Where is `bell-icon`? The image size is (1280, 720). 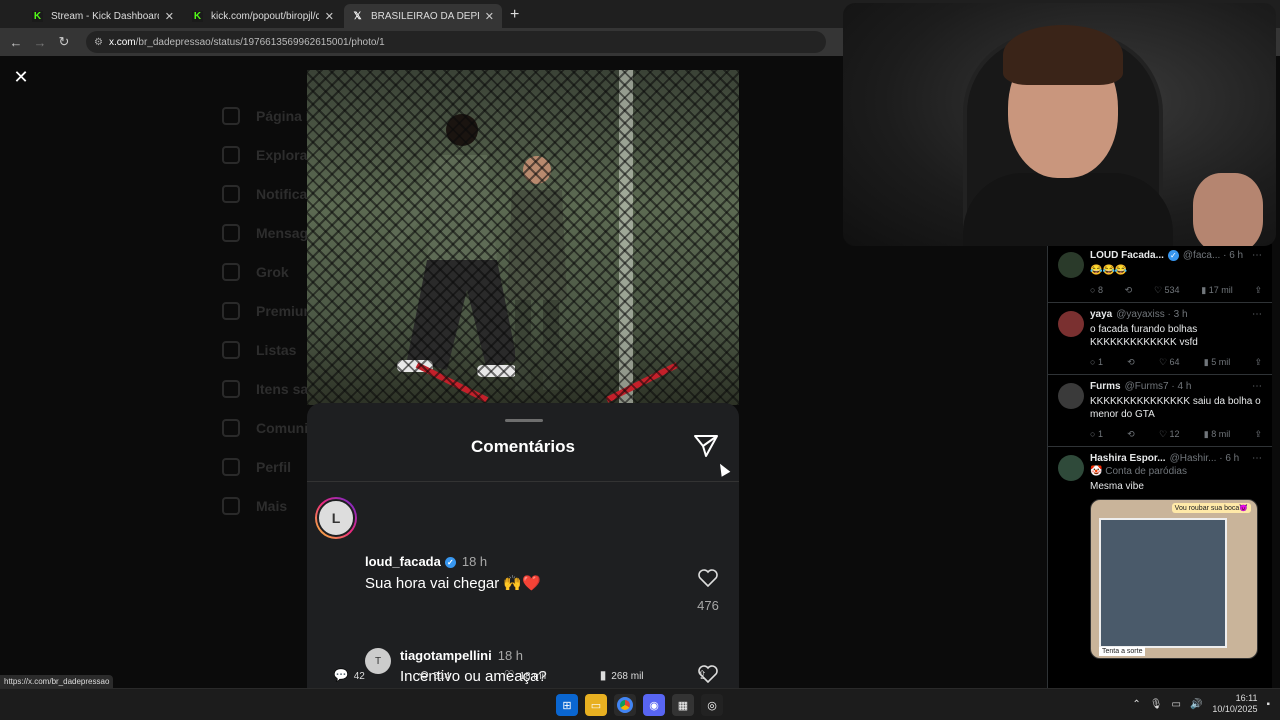
bell-icon is located at coordinates (231, 193).